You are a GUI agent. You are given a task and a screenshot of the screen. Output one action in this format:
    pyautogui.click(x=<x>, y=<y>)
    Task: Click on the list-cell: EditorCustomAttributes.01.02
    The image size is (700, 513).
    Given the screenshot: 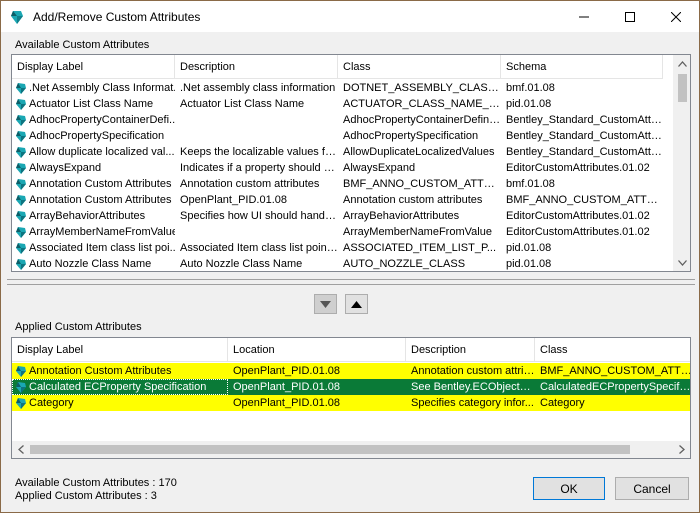 What is the action you would take?
    pyautogui.click(x=578, y=168)
    